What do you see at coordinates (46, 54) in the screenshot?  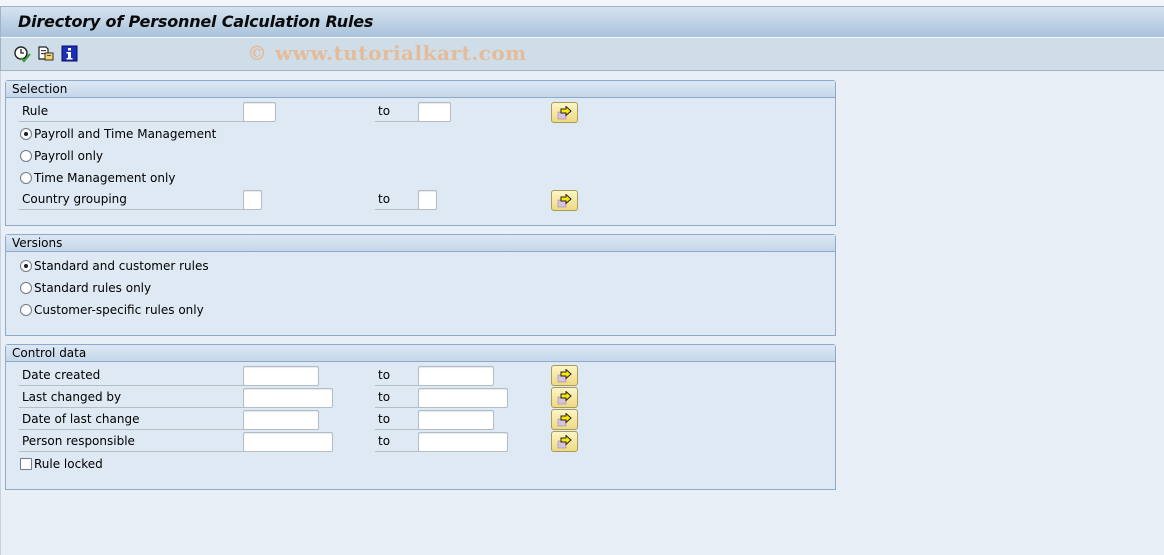 I see `get-variant-icon` at bounding box center [46, 54].